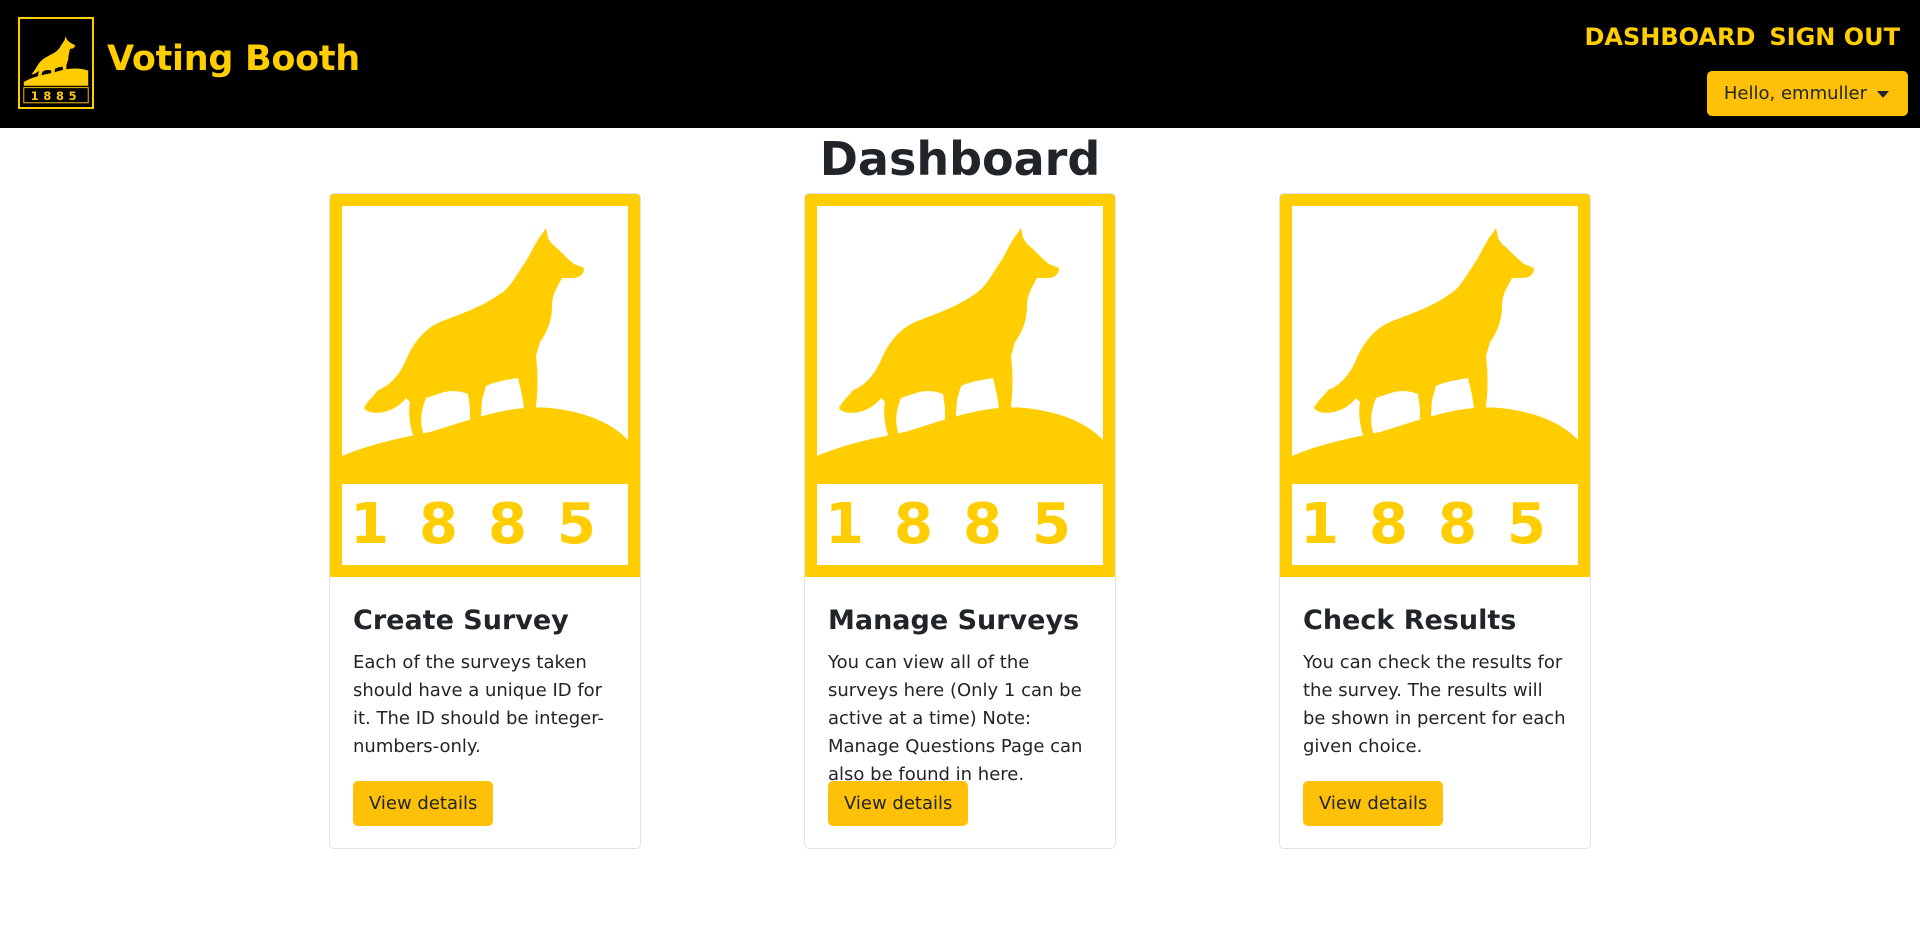  I want to click on nav-link-dashboard: DASHBOARD, so click(1669, 37).